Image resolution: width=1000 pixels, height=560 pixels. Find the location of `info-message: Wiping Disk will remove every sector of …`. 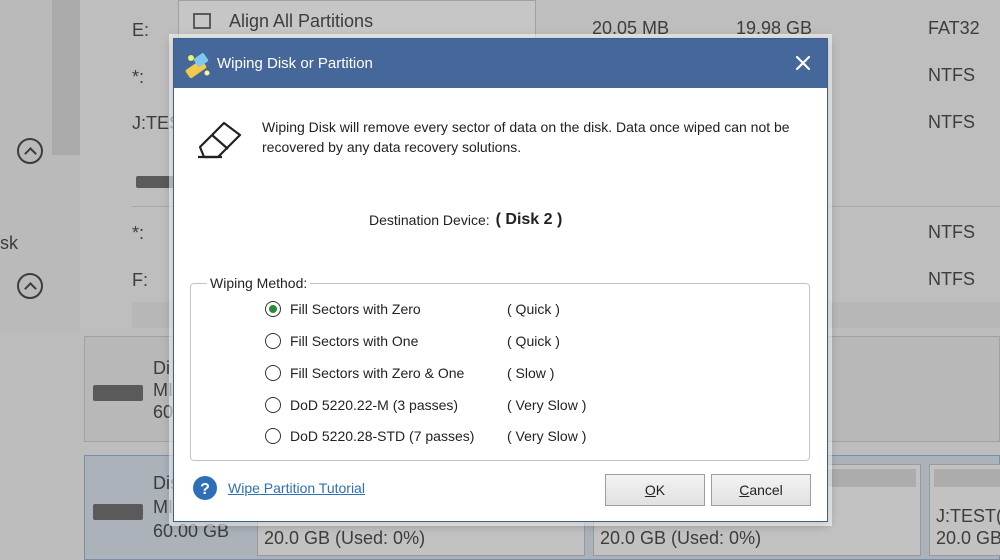

info-message: Wiping Disk will remove every sector of … is located at coordinates (526, 137).